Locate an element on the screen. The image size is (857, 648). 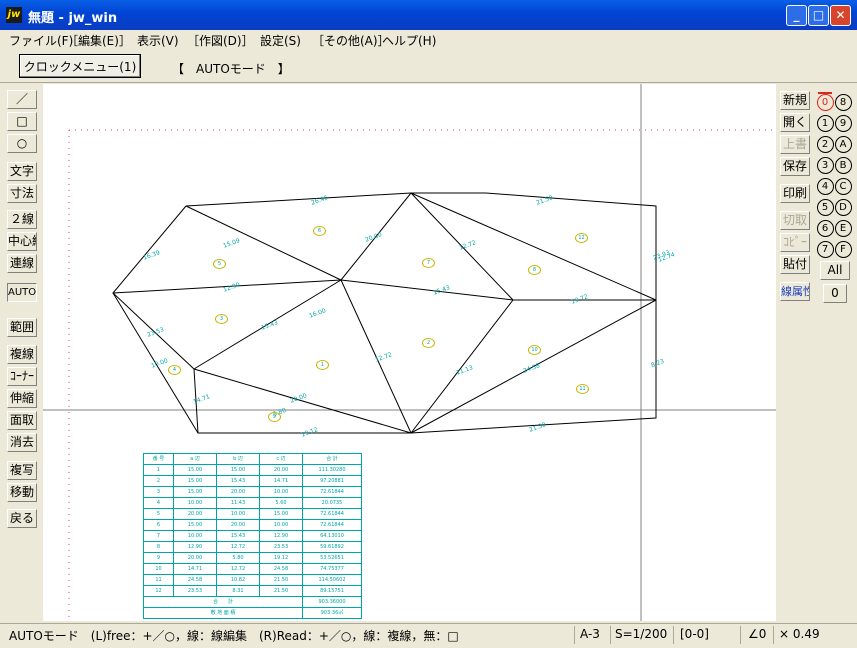
table-cell: 5.80 is located at coordinates (238, 558).